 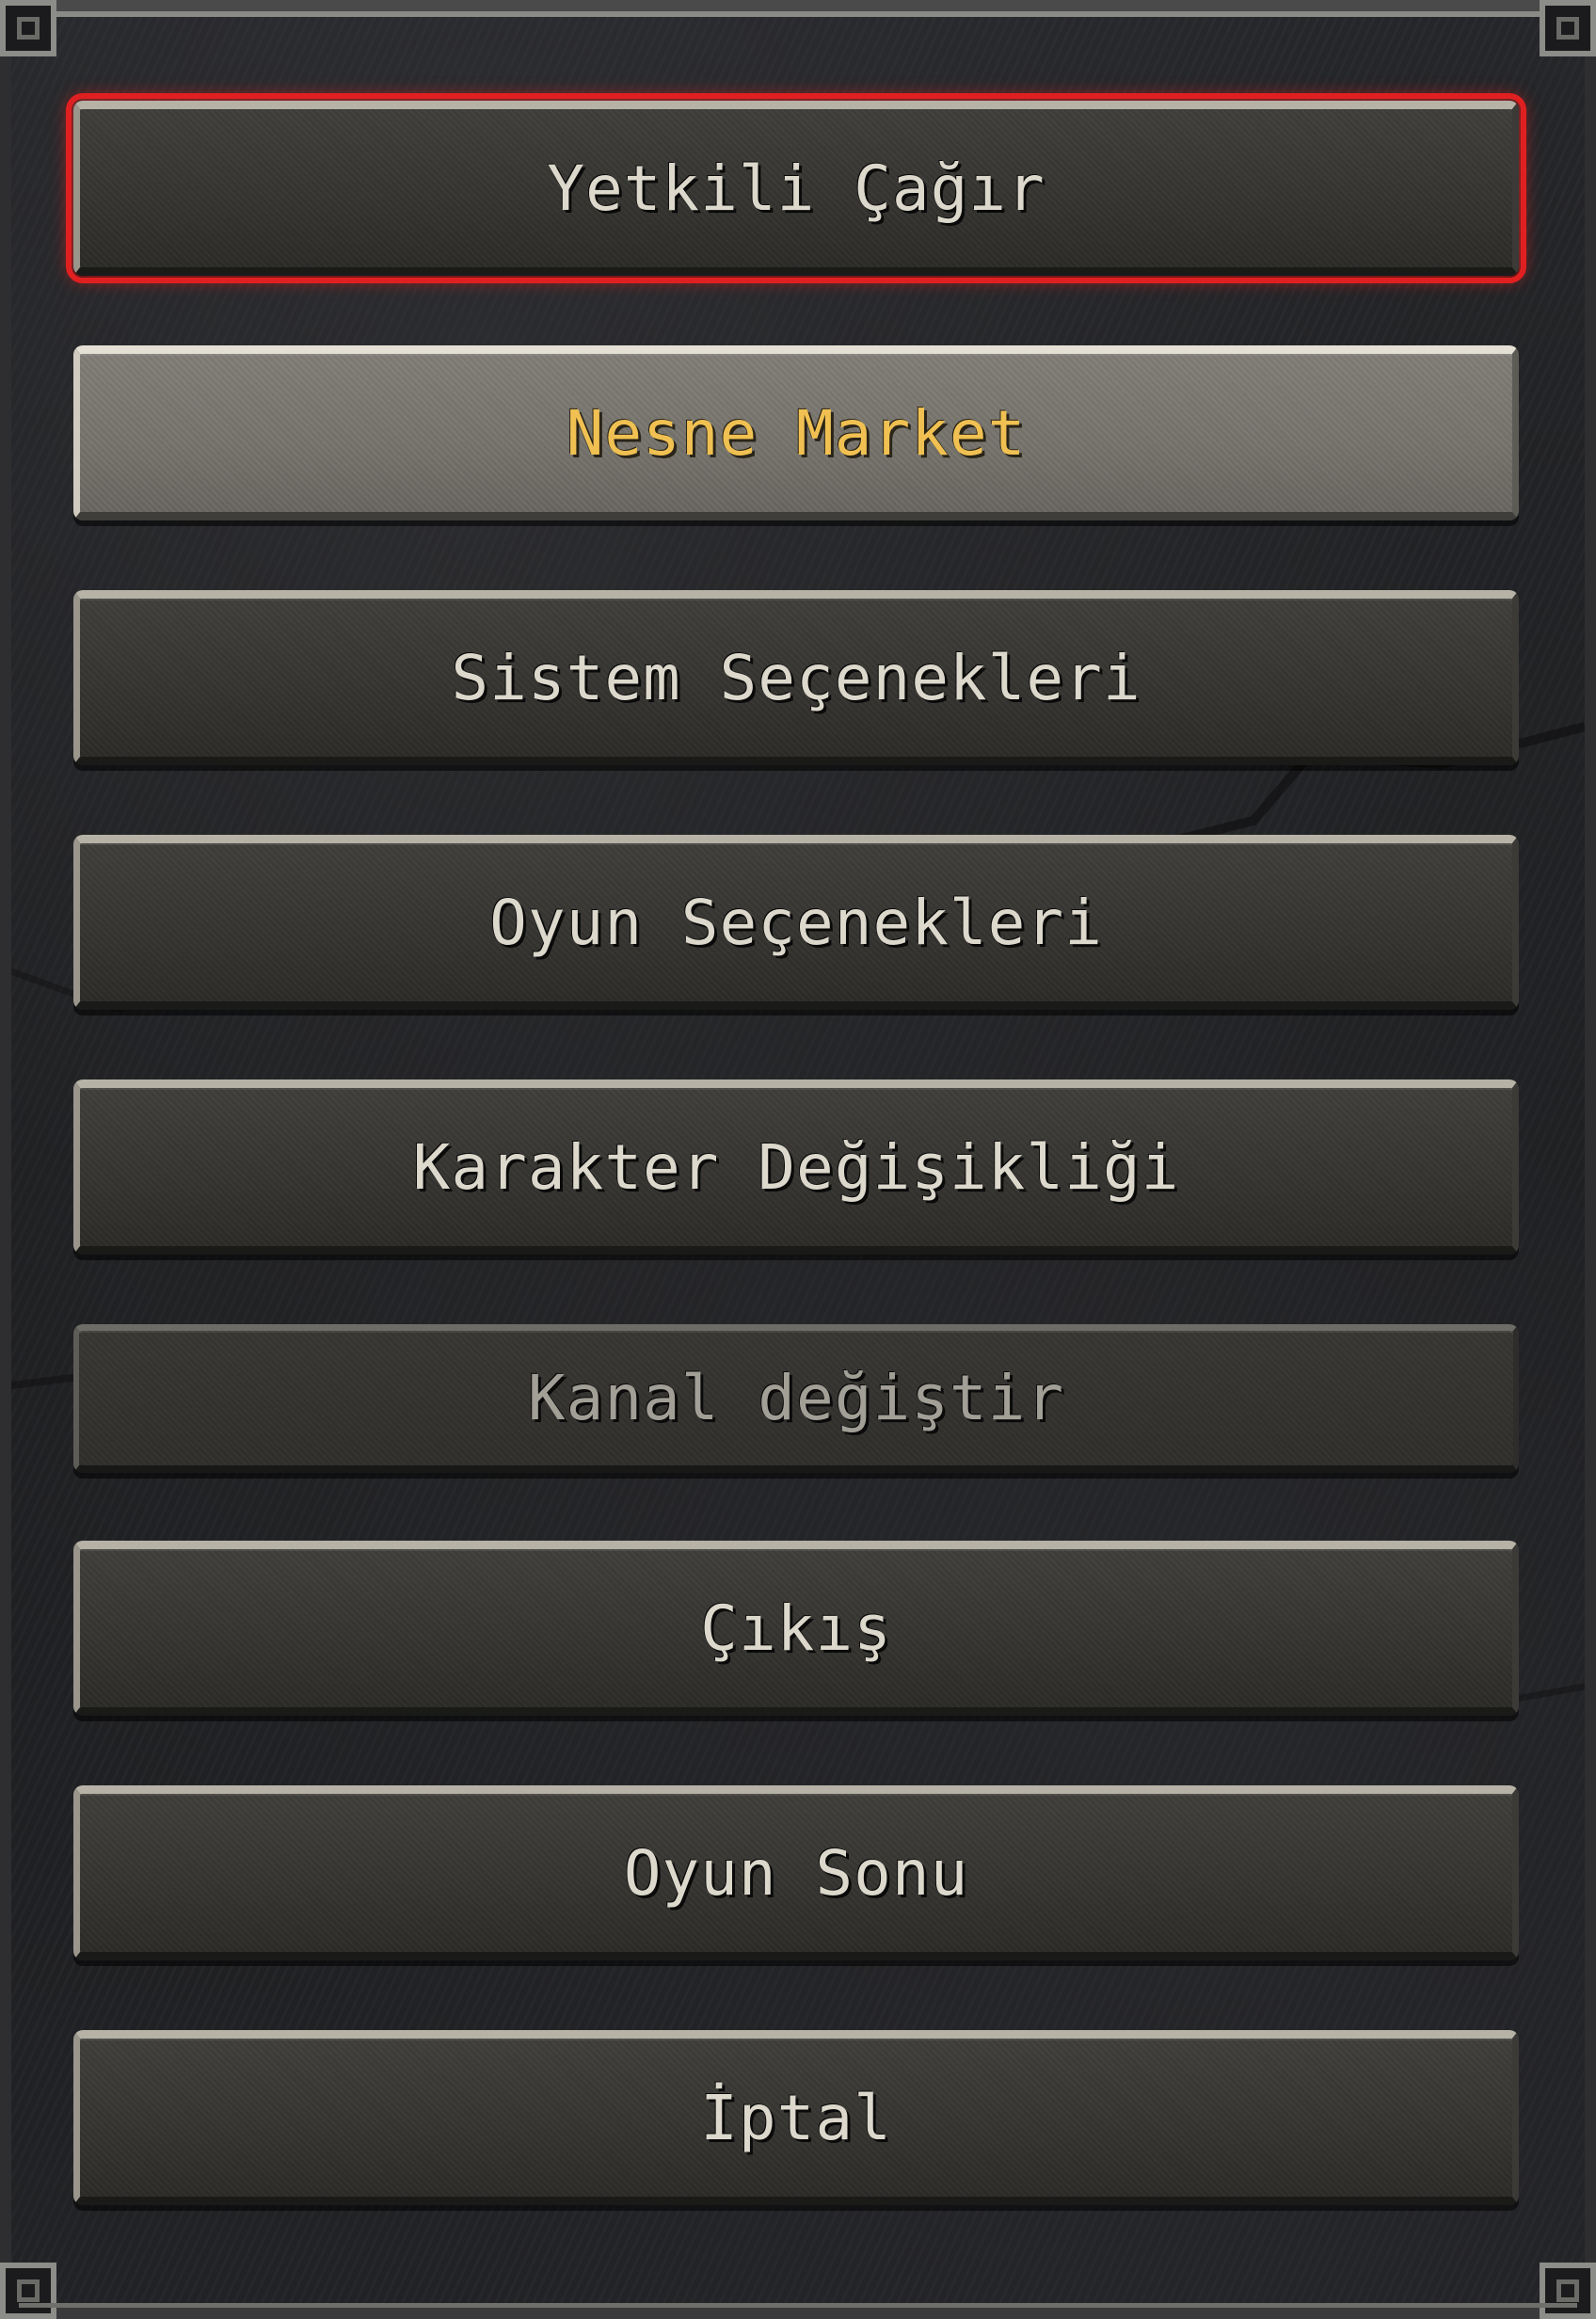 I want to click on system-options-label: Sistem Seçenekleri, so click(x=796, y=677).